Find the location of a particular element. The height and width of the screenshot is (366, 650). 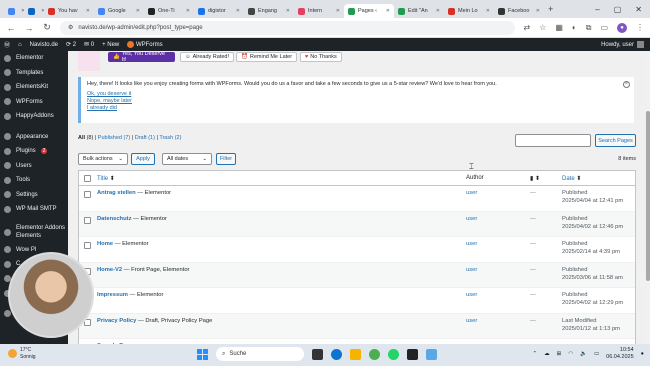

bookmark-star-icon: ☆ is located at coordinates (542, 27).